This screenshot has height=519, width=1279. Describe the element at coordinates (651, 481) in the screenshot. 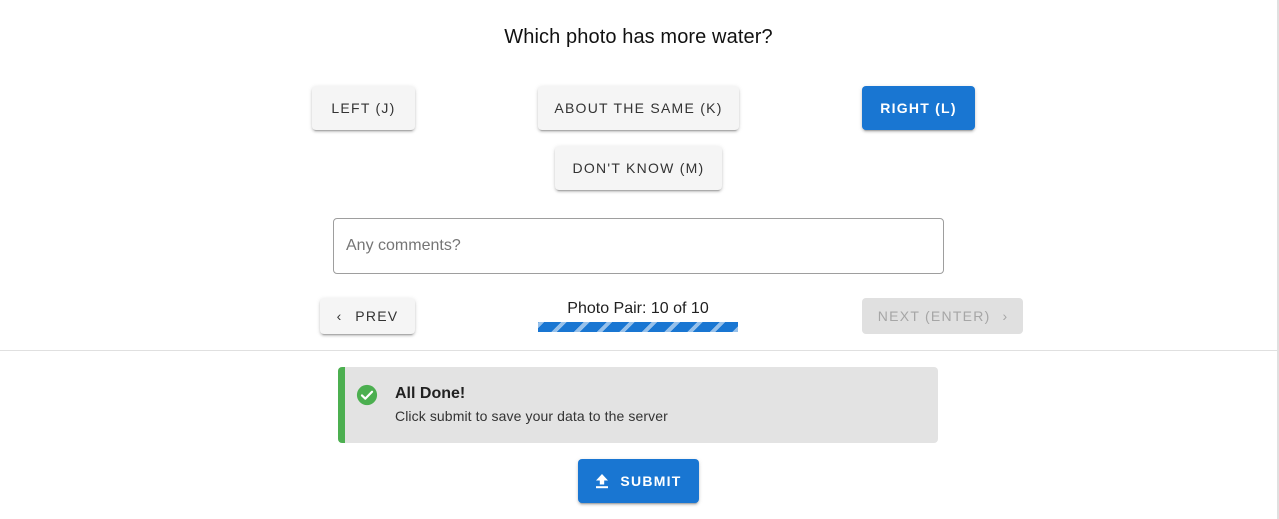

I see `submit-button-label: SUBMIT` at that location.